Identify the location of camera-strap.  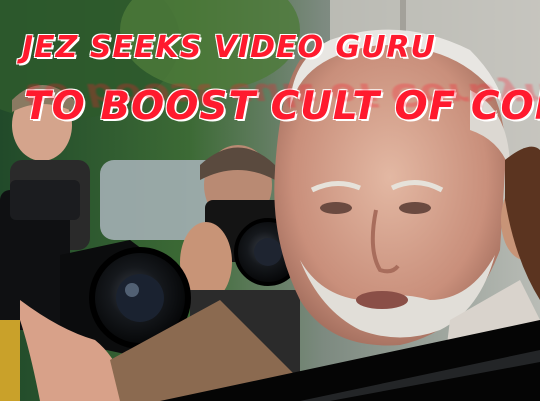
(10, 360).